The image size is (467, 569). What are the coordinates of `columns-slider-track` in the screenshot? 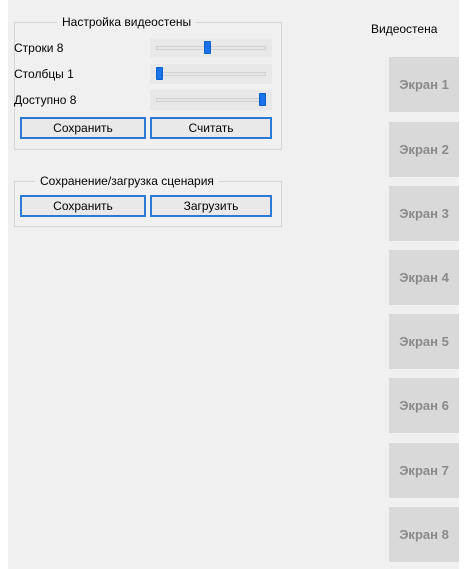 It's located at (211, 74).